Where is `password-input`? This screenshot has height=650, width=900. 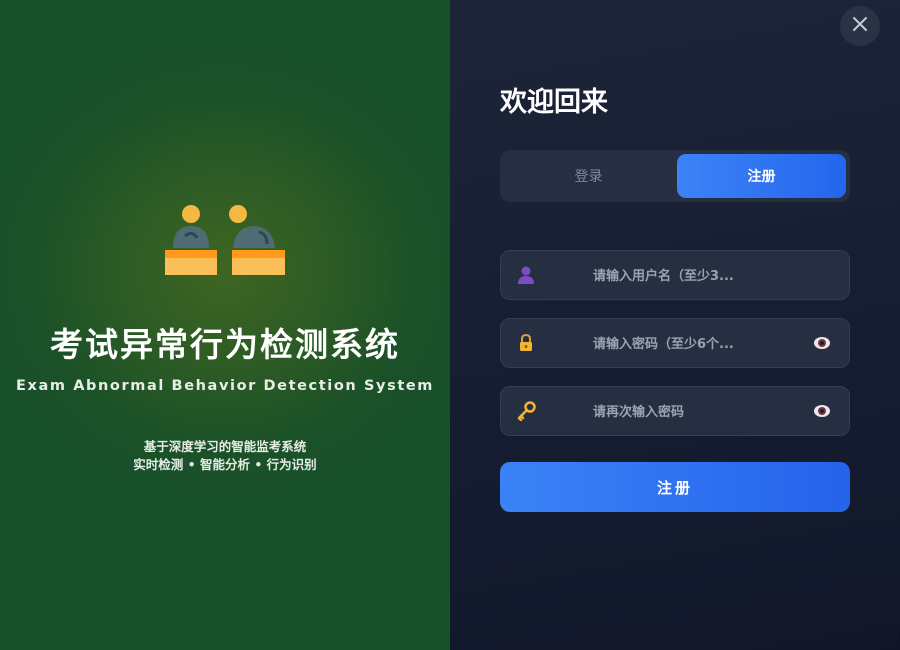 password-input is located at coordinates (698, 344).